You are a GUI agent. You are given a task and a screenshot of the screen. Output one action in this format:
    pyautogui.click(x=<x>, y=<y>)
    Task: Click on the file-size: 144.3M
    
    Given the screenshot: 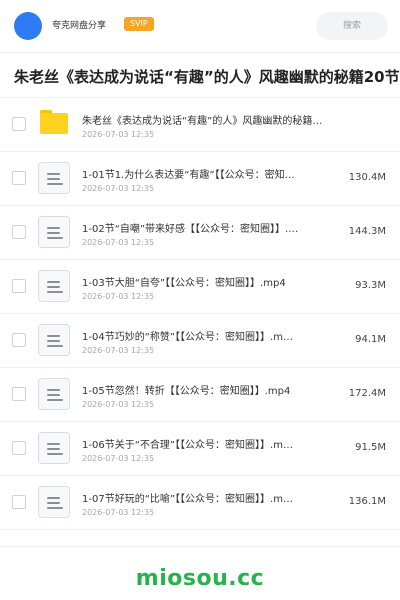 What is the action you would take?
    pyautogui.click(x=367, y=231)
    